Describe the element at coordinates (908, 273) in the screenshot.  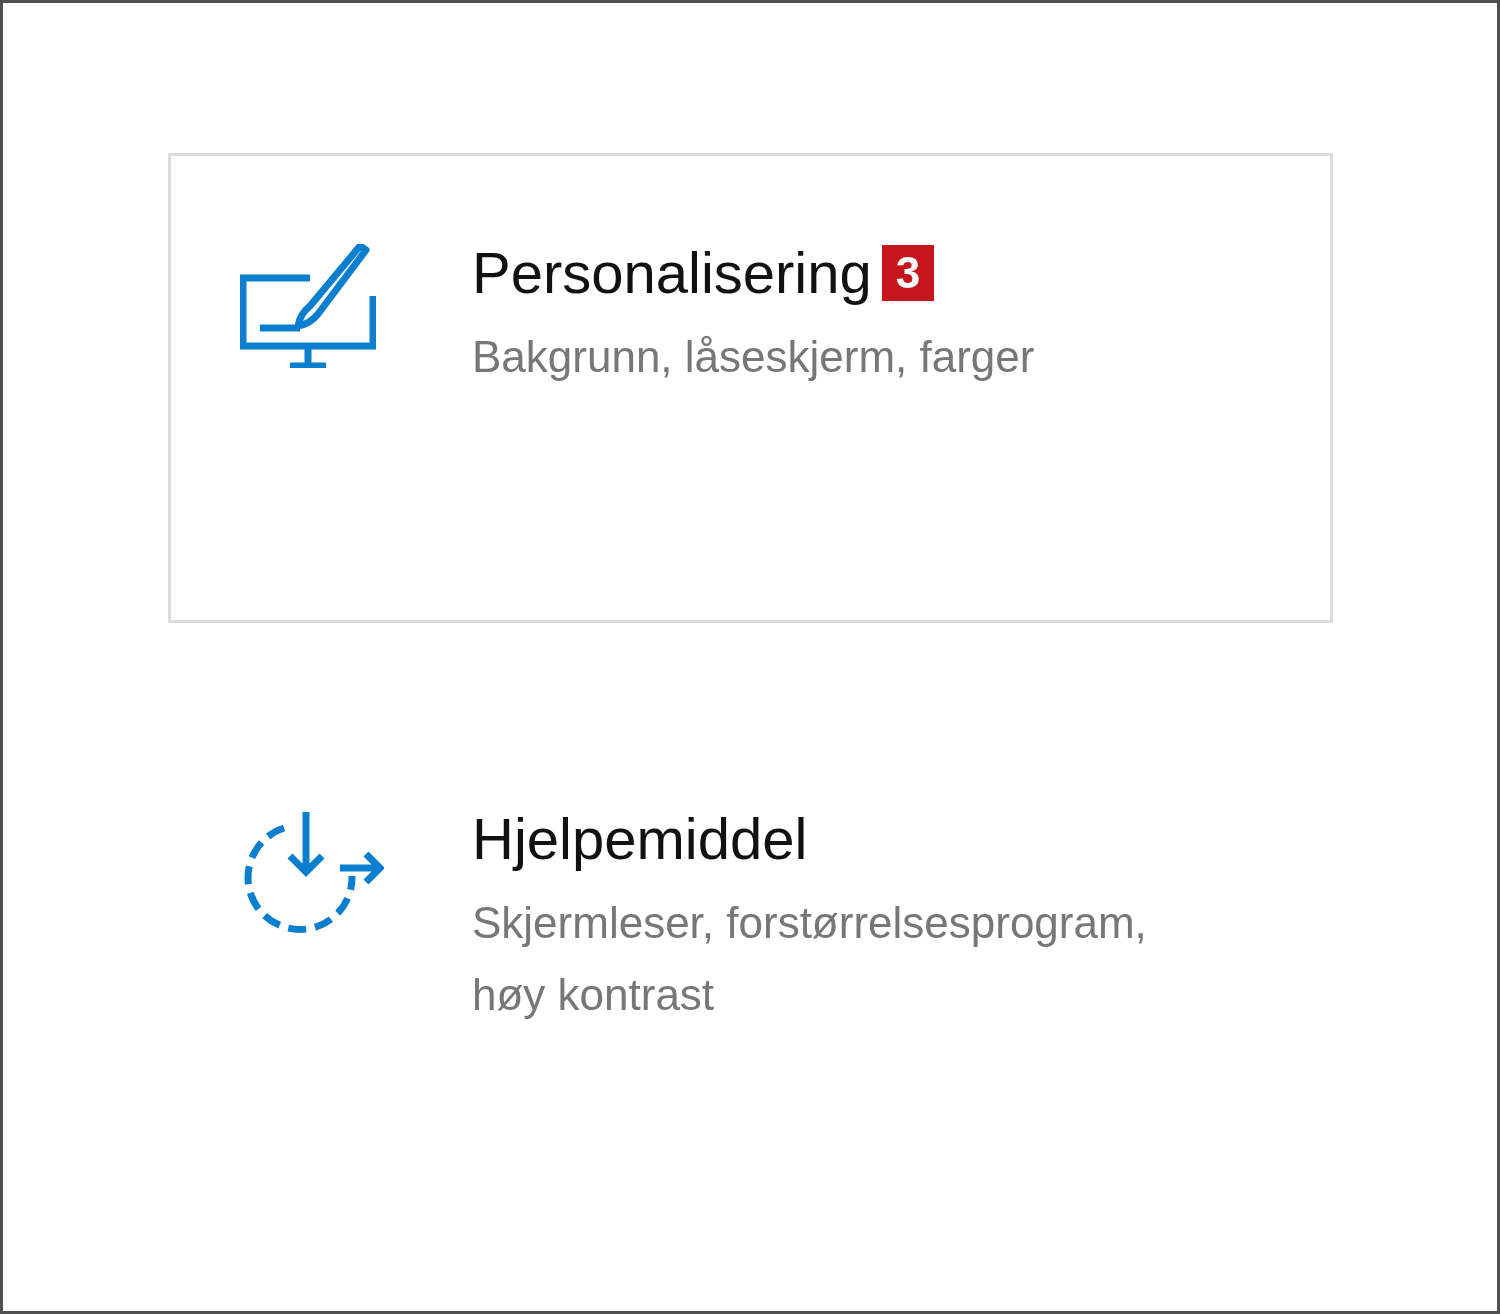
I see `notification-badge: 3` at that location.